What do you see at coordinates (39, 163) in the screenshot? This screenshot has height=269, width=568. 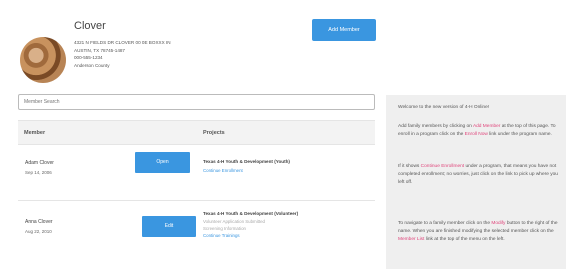 I see `member-name: Adam Clover` at bounding box center [39, 163].